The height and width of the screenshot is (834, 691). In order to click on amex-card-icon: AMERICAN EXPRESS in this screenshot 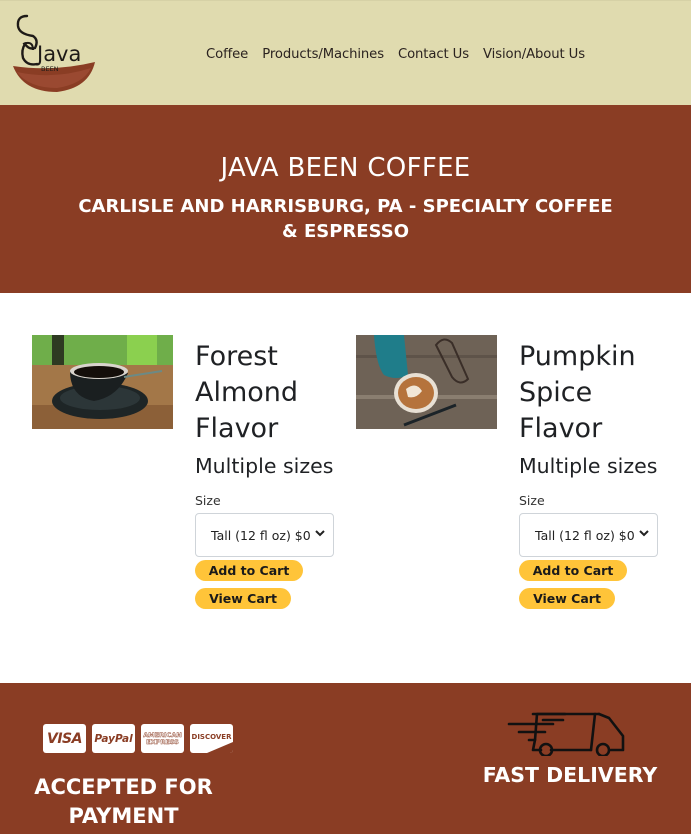, I will do `click(162, 738)`.